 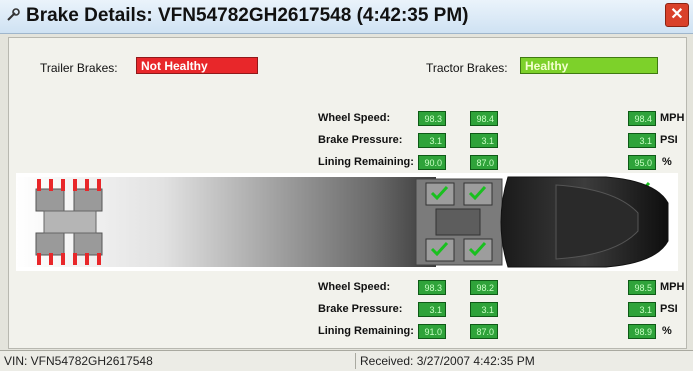 What do you see at coordinates (667, 331) in the screenshot?
I see `bottom-lining-unit: %` at bounding box center [667, 331].